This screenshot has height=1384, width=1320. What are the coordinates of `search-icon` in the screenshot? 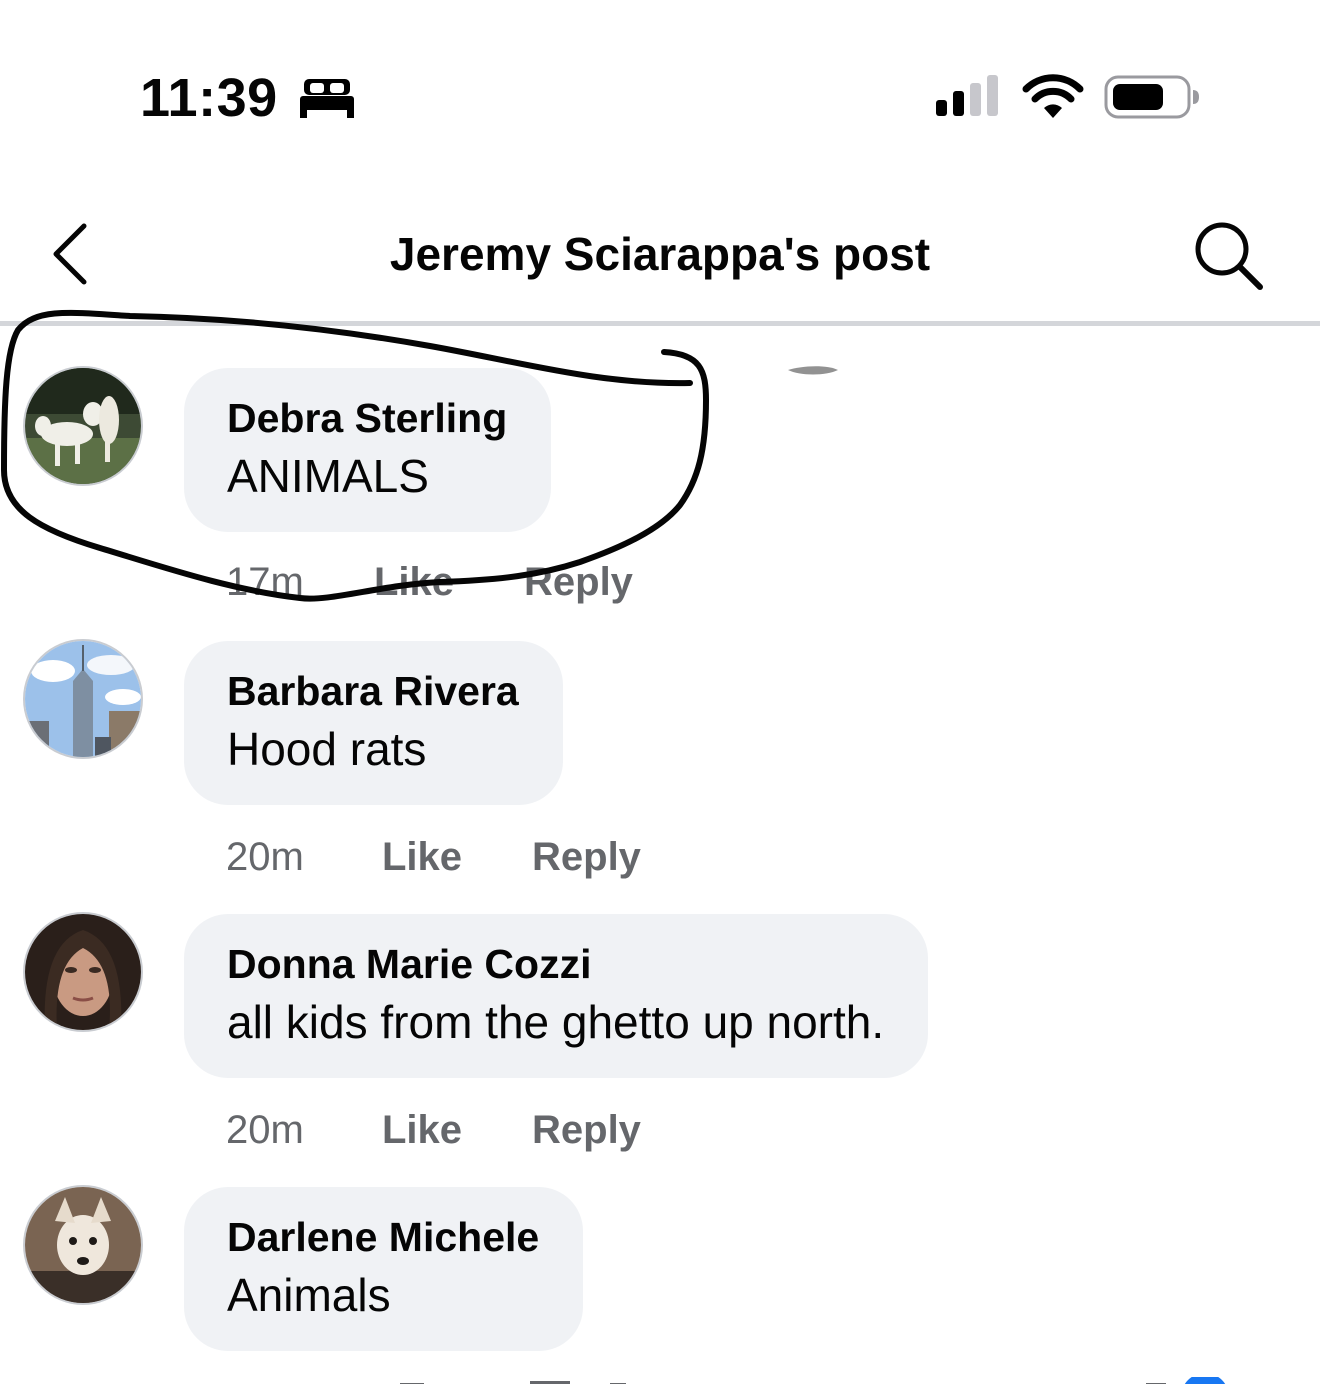 It's located at (1229, 256).